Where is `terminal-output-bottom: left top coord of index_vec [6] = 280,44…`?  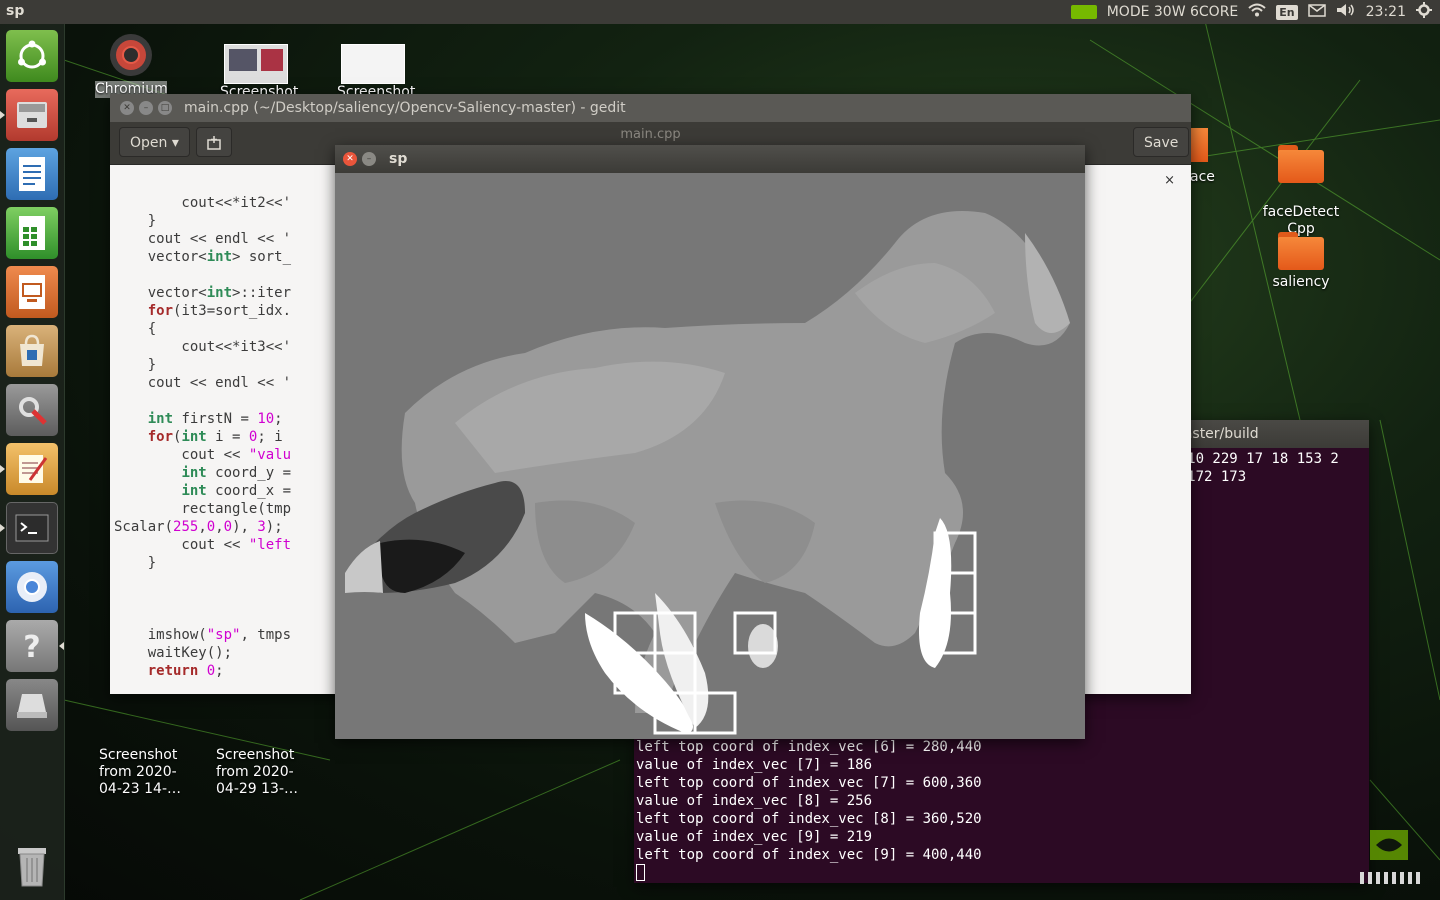 terminal-output-bottom: left top coord of index_vec [6] = 280,44… is located at coordinates (809, 801).